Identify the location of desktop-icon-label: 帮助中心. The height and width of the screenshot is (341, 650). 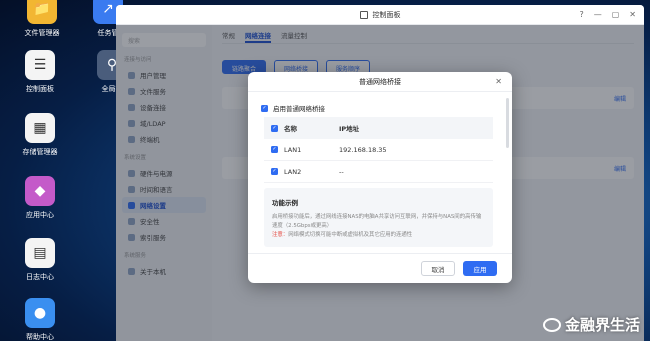
(40, 337).